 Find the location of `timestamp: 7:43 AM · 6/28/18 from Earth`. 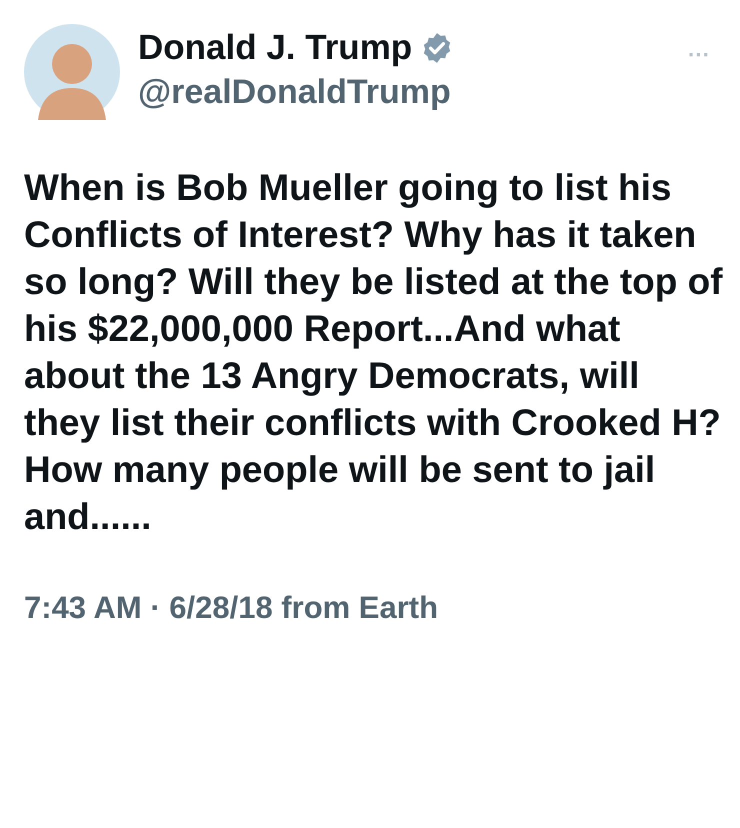

timestamp: 7:43 AM · 6/28/18 from Earth is located at coordinates (232, 608).